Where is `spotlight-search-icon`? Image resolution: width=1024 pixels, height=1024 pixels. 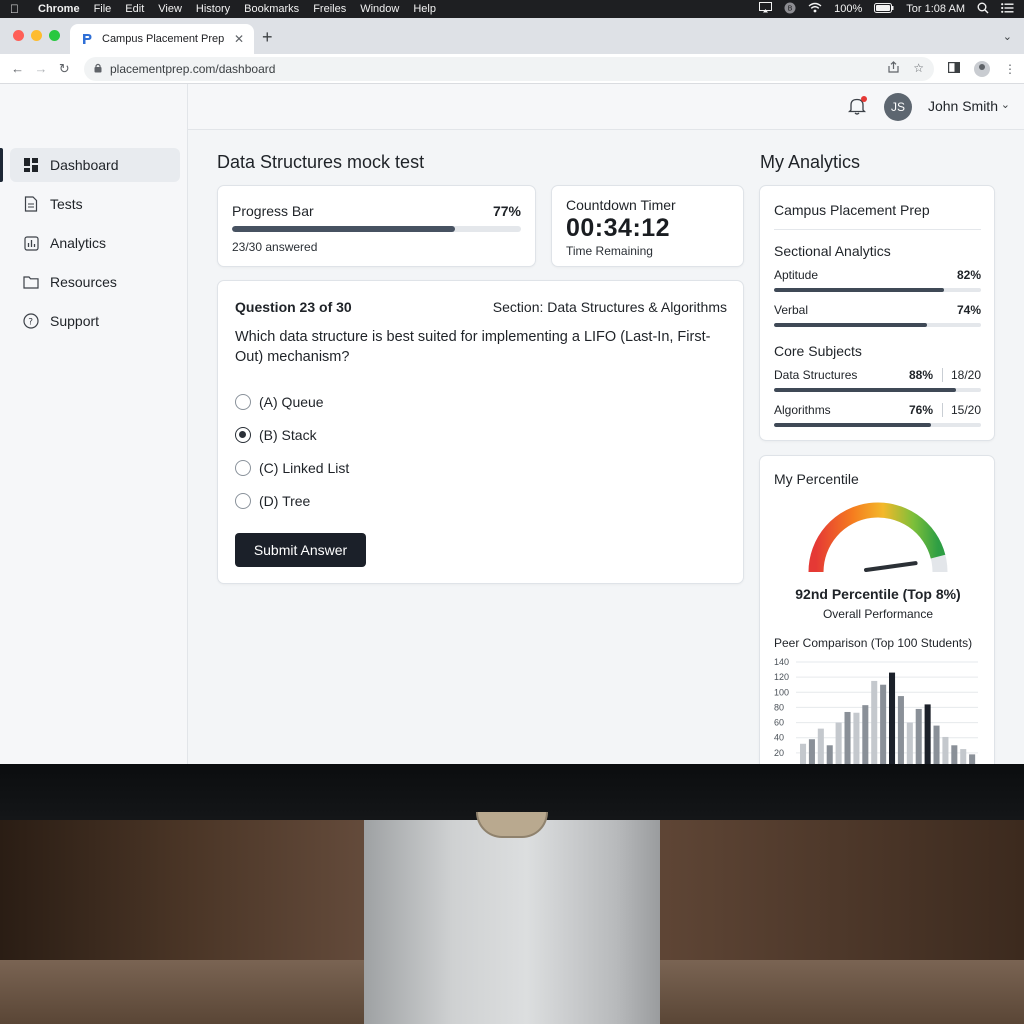 spotlight-search-icon is located at coordinates (983, 9).